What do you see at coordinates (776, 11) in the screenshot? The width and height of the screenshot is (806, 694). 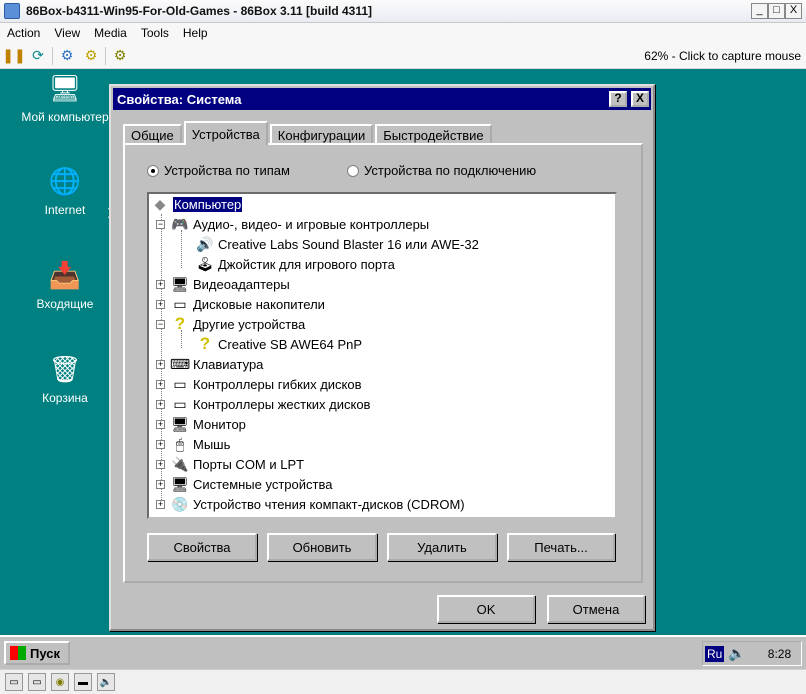 I see `maximize-button: □` at bounding box center [776, 11].